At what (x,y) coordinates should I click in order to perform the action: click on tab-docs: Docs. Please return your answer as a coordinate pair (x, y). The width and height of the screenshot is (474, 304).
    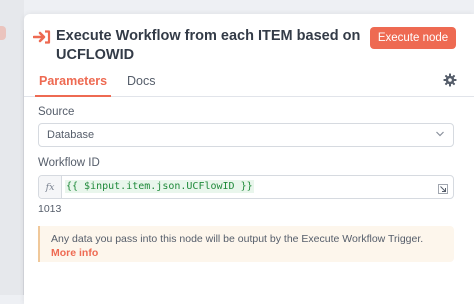
    Looking at the image, I should click on (141, 83).